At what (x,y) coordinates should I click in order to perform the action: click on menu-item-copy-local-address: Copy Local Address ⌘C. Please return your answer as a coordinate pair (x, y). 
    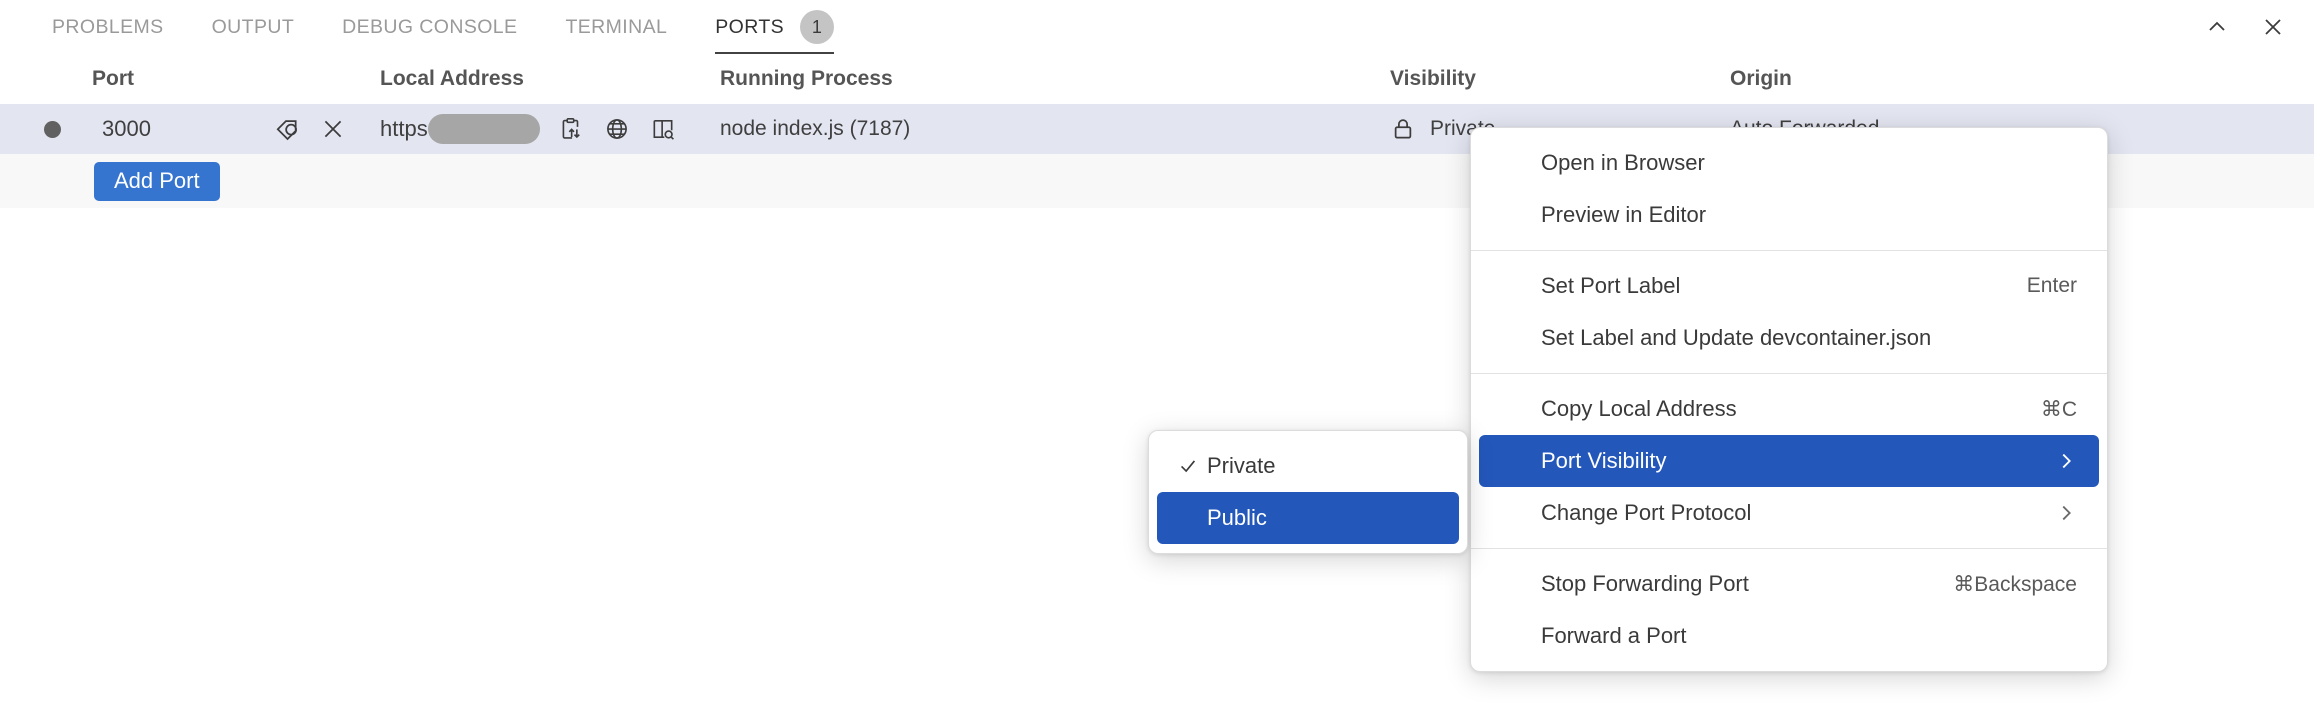
    Looking at the image, I should click on (1789, 409).